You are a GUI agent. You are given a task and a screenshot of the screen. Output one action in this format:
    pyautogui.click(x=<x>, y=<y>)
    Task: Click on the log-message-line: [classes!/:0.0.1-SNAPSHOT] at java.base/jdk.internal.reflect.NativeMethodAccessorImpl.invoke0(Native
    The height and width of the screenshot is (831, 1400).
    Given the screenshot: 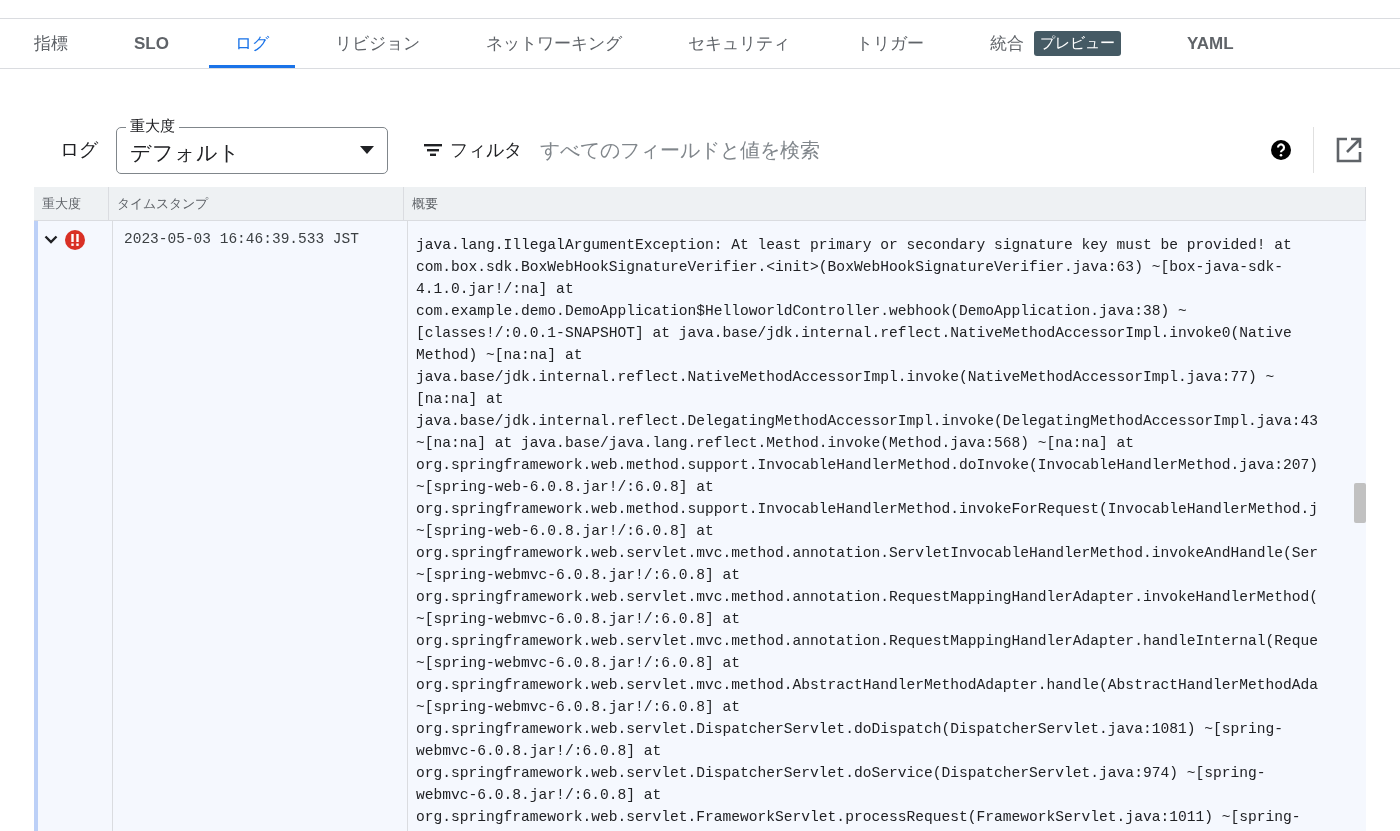 What is the action you would take?
    pyautogui.click(x=854, y=333)
    